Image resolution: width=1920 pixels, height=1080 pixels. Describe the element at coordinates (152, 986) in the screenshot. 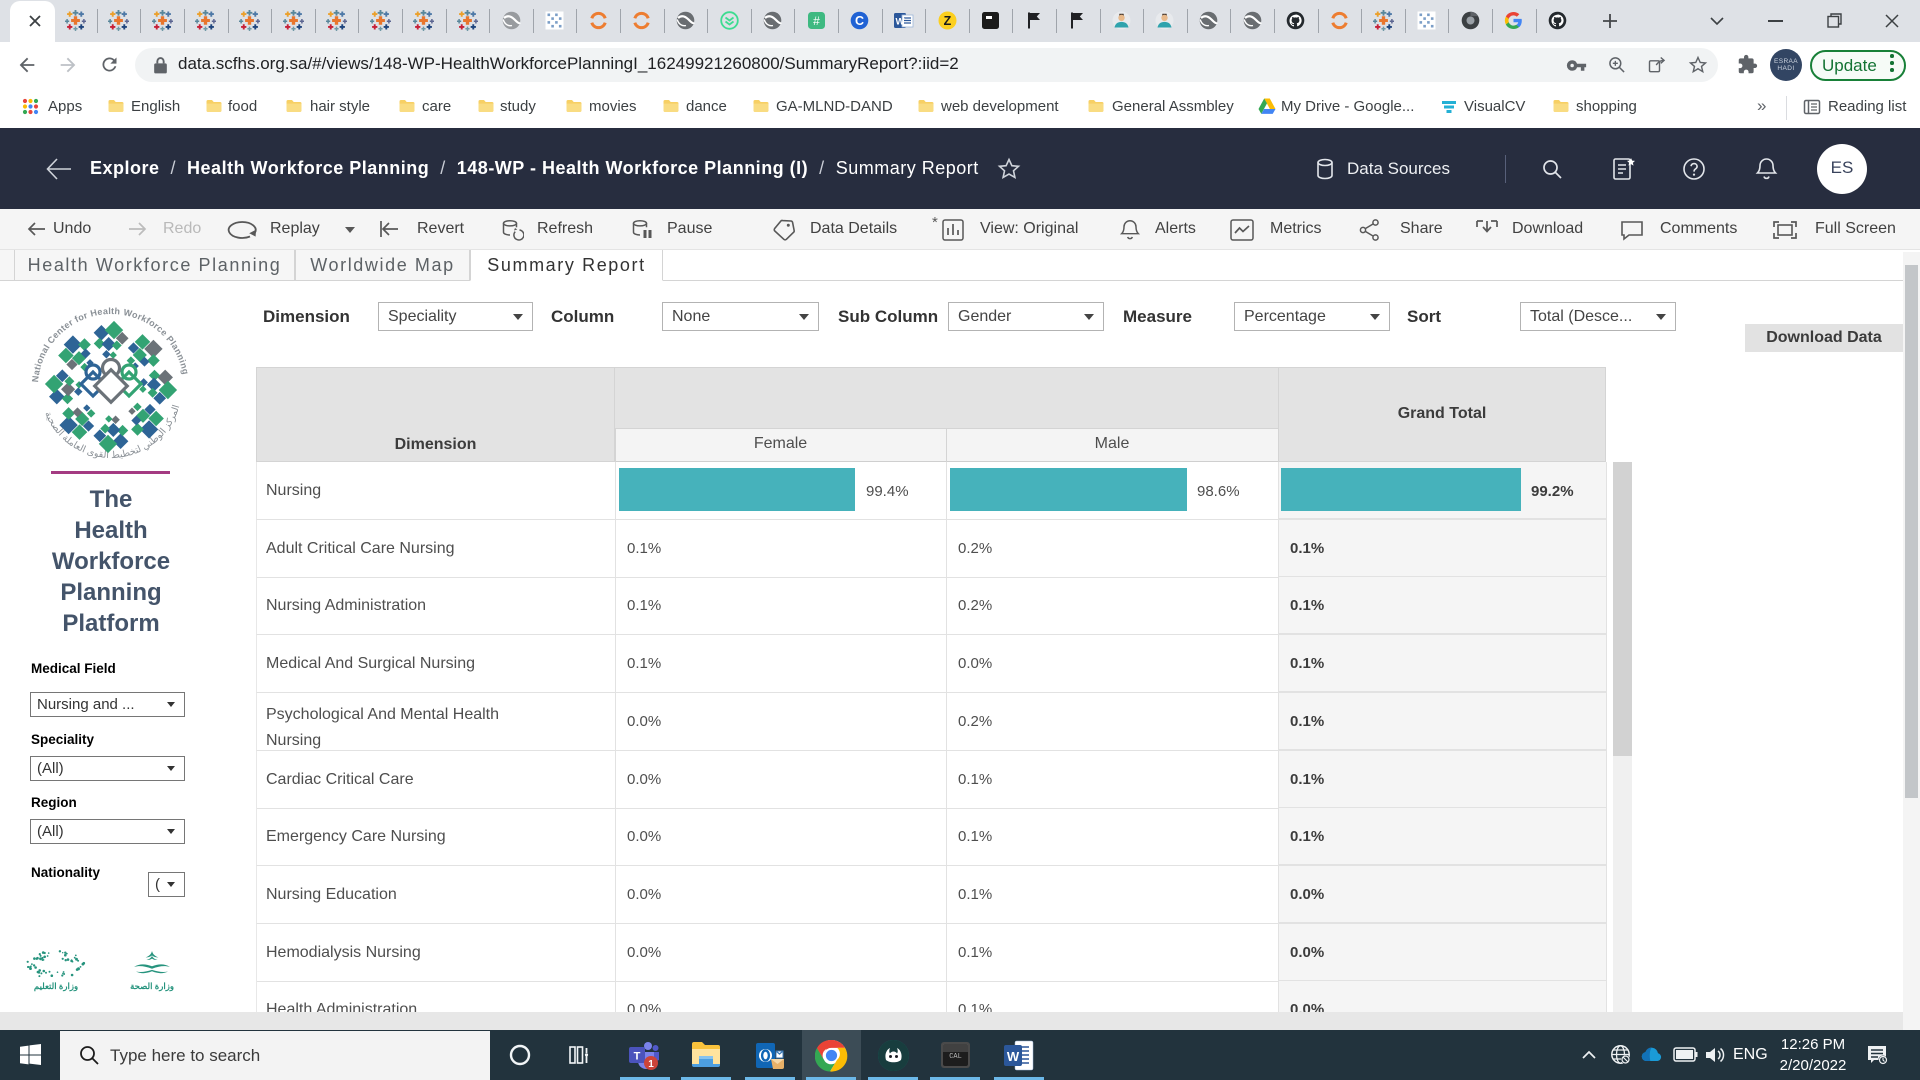

I see `svg-text: وزارة الصحة` at that location.